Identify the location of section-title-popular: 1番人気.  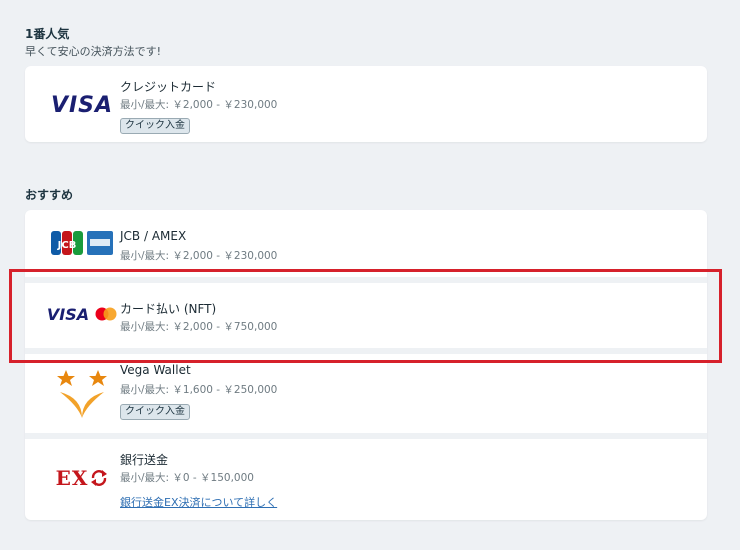
(47, 34).